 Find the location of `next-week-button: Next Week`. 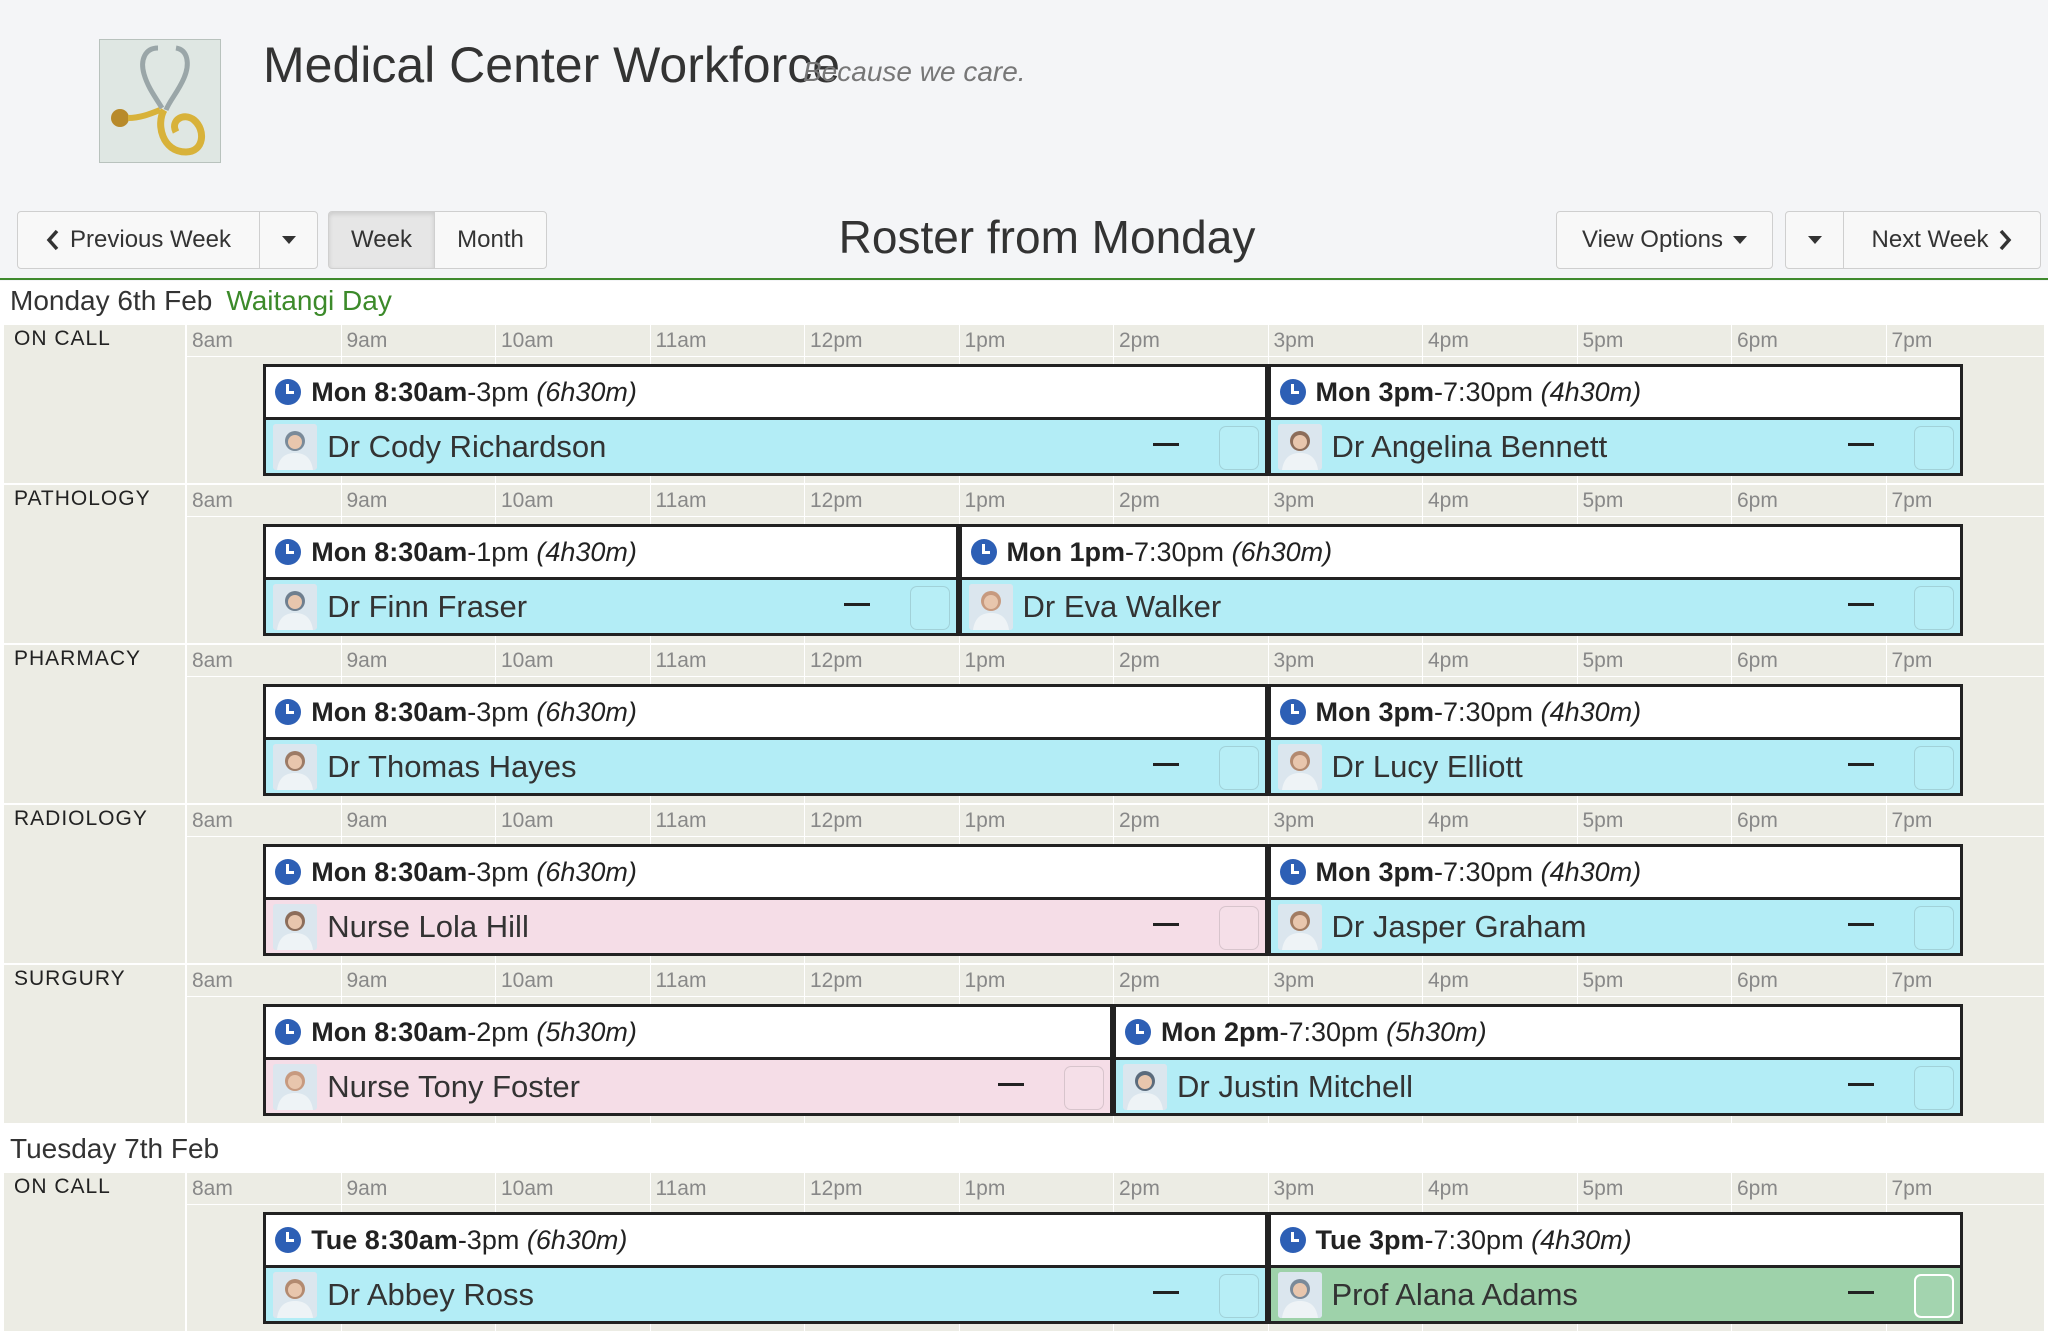

next-week-button: Next Week is located at coordinates (1942, 240).